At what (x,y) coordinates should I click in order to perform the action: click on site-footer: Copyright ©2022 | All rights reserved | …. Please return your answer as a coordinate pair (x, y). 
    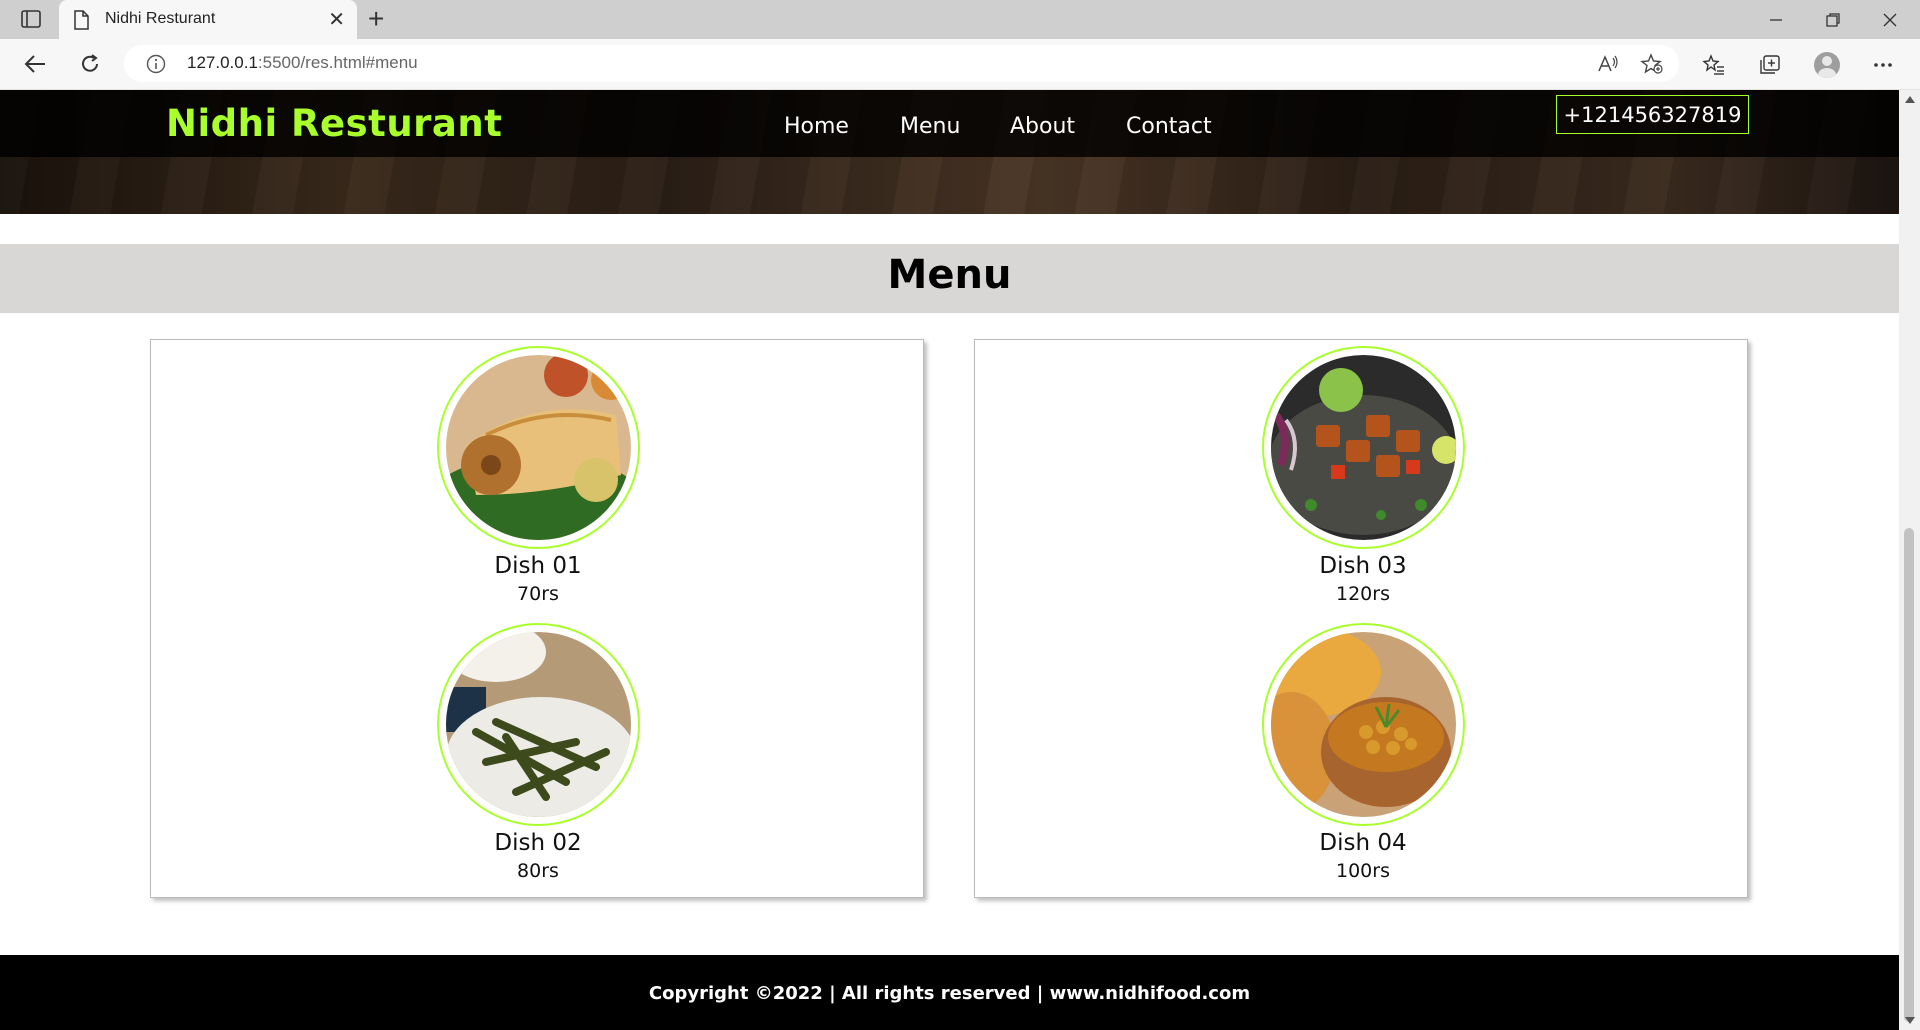
    Looking at the image, I should click on (949, 992).